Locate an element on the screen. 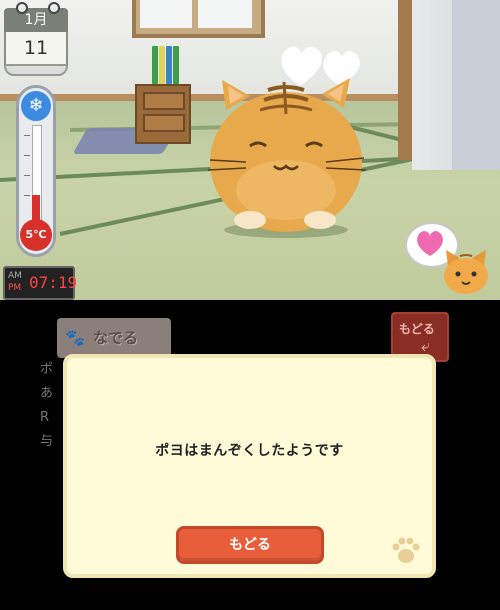 This screenshot has height=610, width=500. window is located at coordinates (198, 19).